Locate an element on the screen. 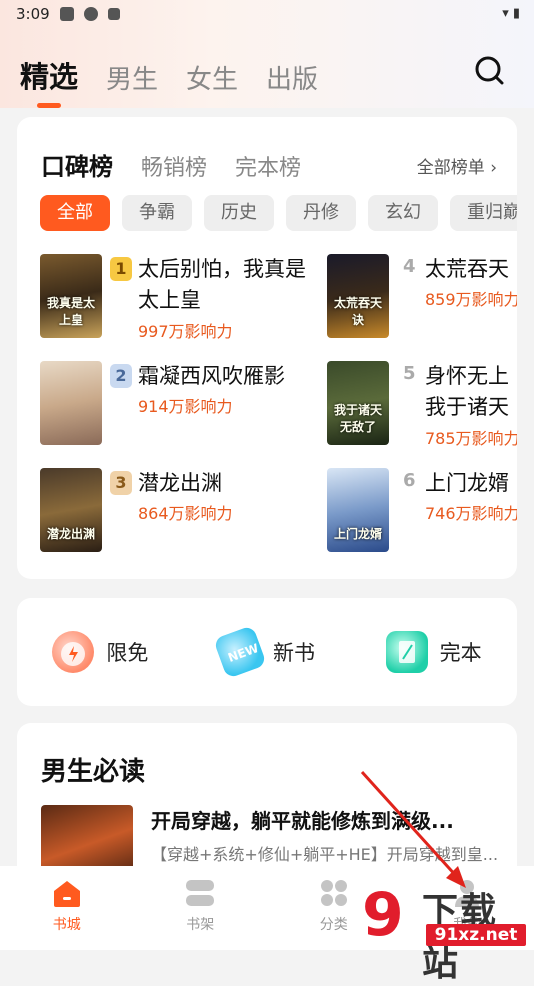  book-cover: 潜龙出渊 is located at coordinates (71, 510).